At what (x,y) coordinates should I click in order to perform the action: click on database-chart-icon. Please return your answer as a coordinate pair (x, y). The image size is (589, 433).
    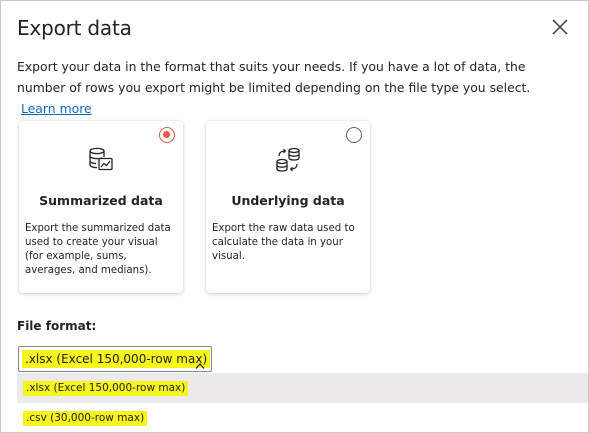
    Looking at the image, I should click on (101, 160).